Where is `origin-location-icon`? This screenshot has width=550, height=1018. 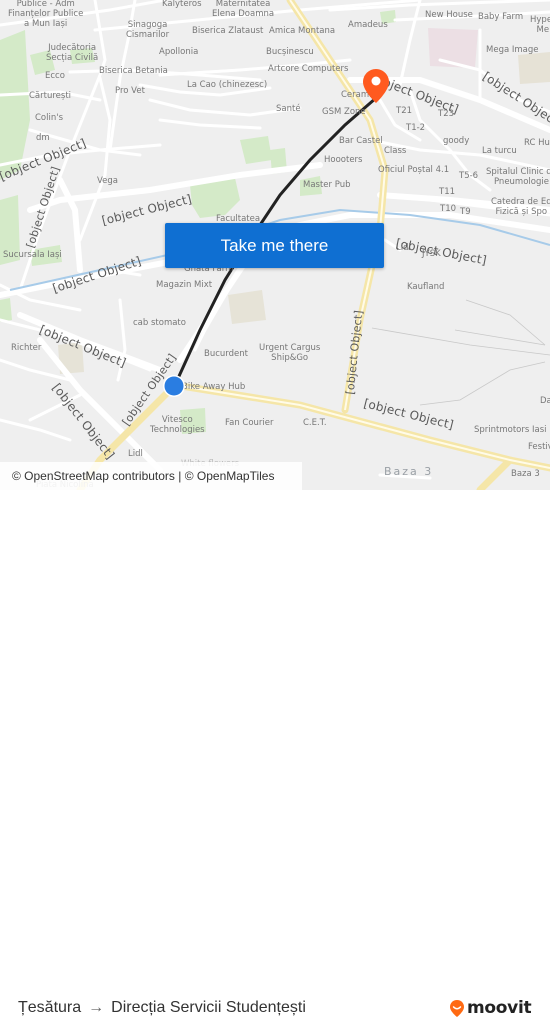
origin-location-icon is located at coordinates (174, 386).